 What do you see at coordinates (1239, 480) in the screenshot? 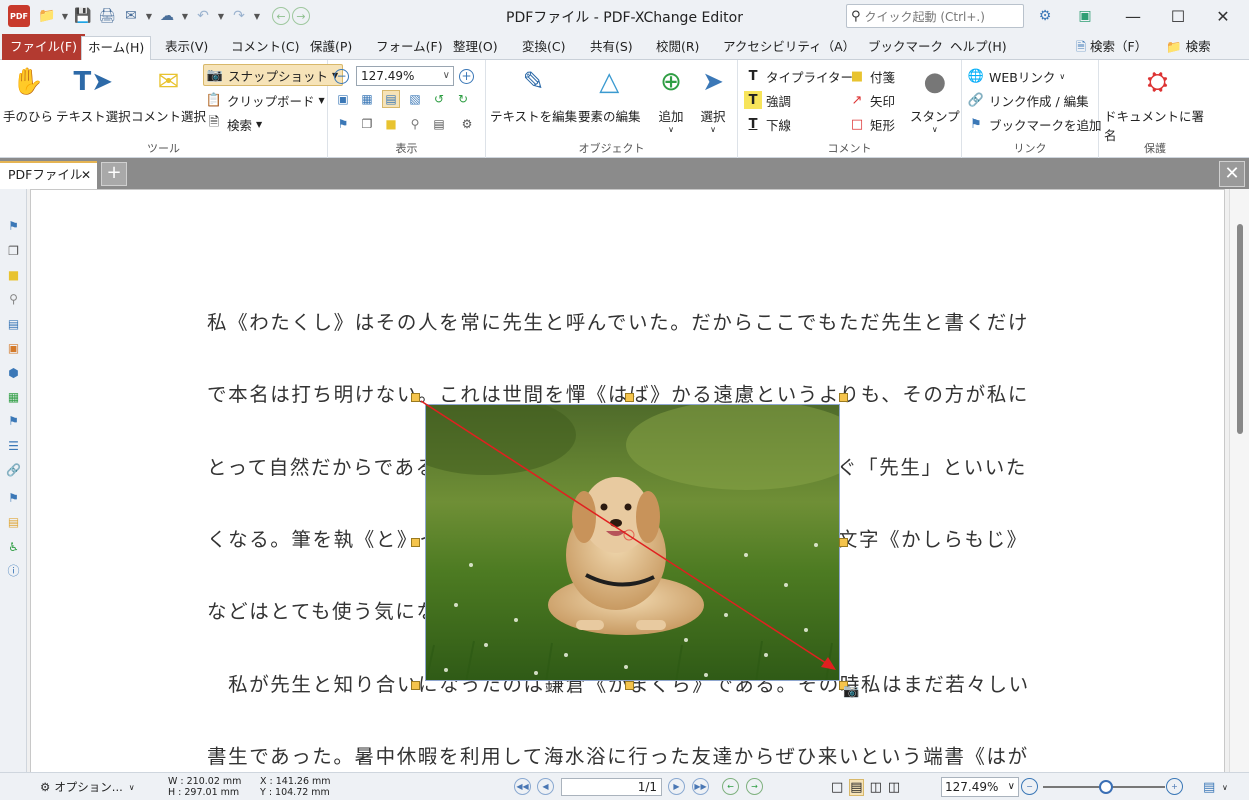
I see `vertical-scrollbar` at bounding box center [1239, 480].